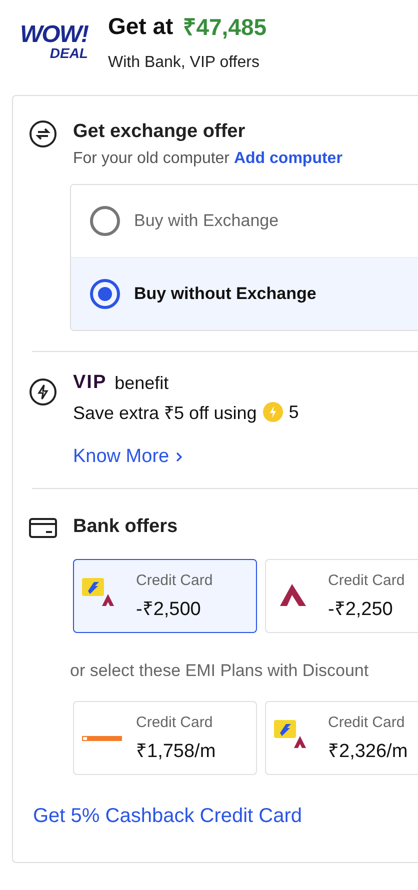 The height and width of the screenshot is (890, 418). I want to click on offer-amount: -₹2,500, so click(169, 609).